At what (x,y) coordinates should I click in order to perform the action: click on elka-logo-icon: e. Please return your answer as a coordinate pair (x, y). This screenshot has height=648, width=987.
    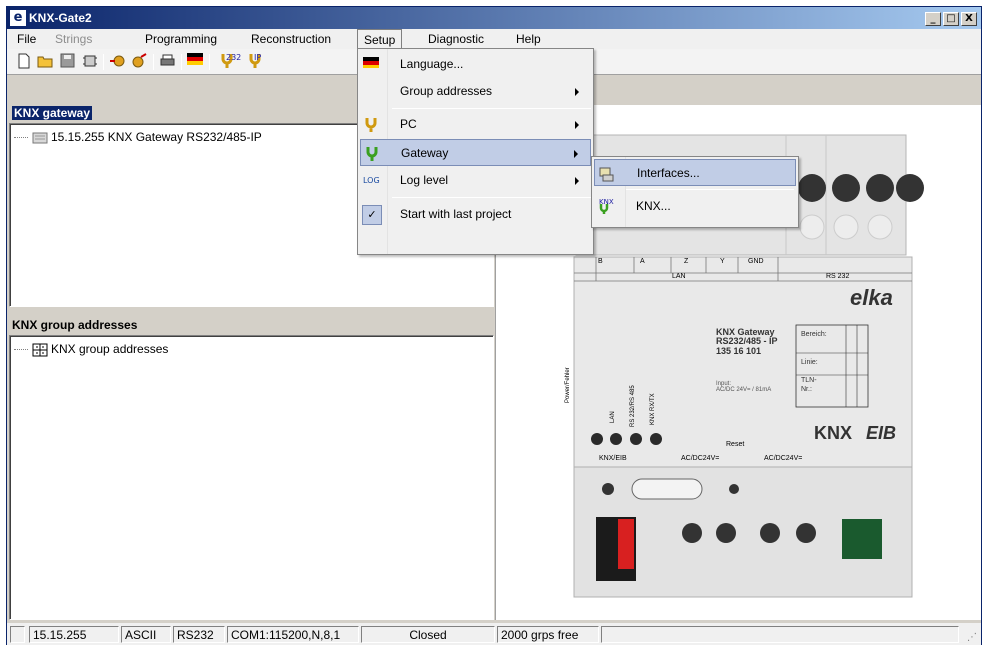
    Looking at the image, I should click on (18, 18).